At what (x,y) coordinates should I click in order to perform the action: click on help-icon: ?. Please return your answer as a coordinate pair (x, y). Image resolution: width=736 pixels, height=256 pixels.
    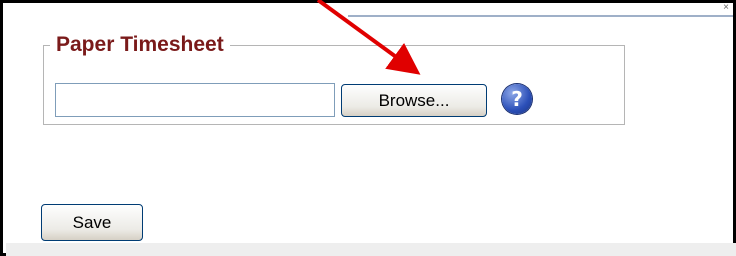
    Looking at the image, I should click on (517, 99).